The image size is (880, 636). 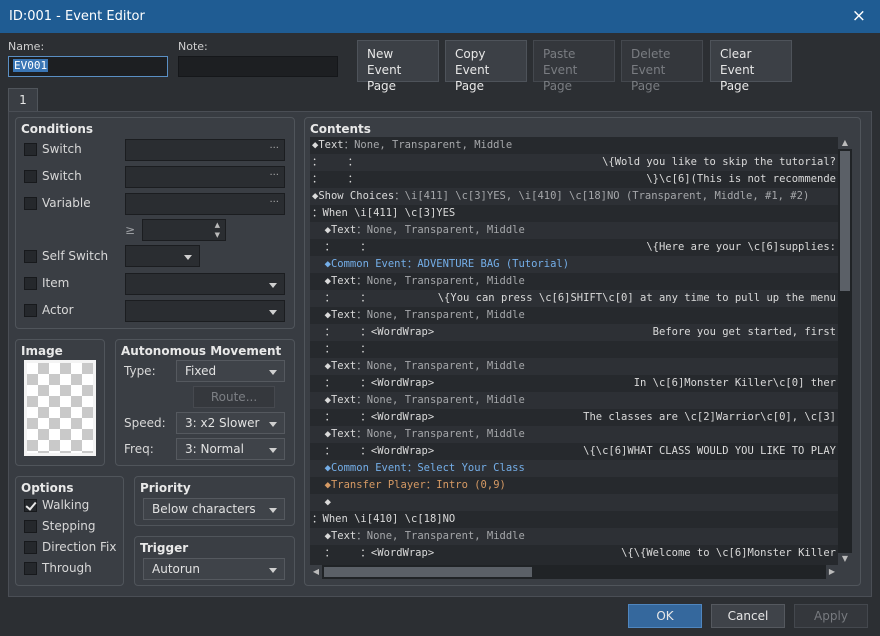 What do you see at coordinates (845, 221) in the screenshot?
I see `vertical-scroll-thumb` at bounding box center [845, 221].